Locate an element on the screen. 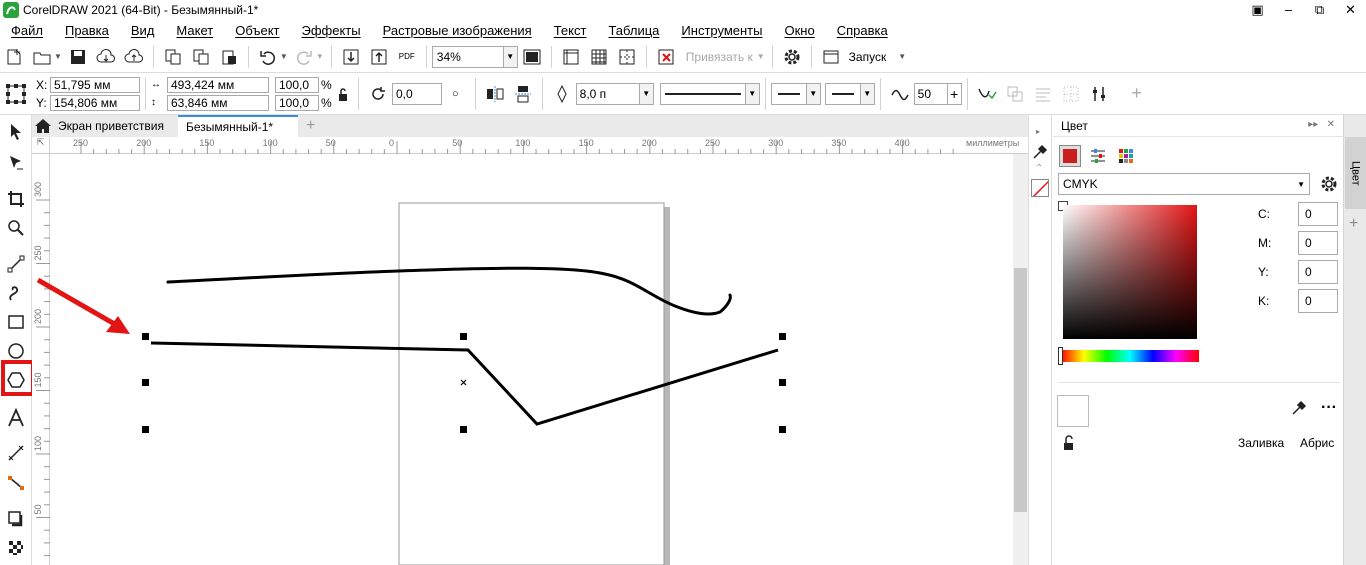  start-arrowhead-select: ▼ is located at coordinates (795, 93).